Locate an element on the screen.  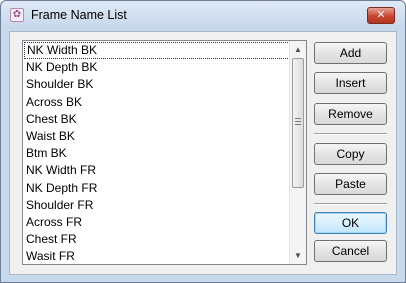
close-button: ✕ is located at coordinates (381, 15).